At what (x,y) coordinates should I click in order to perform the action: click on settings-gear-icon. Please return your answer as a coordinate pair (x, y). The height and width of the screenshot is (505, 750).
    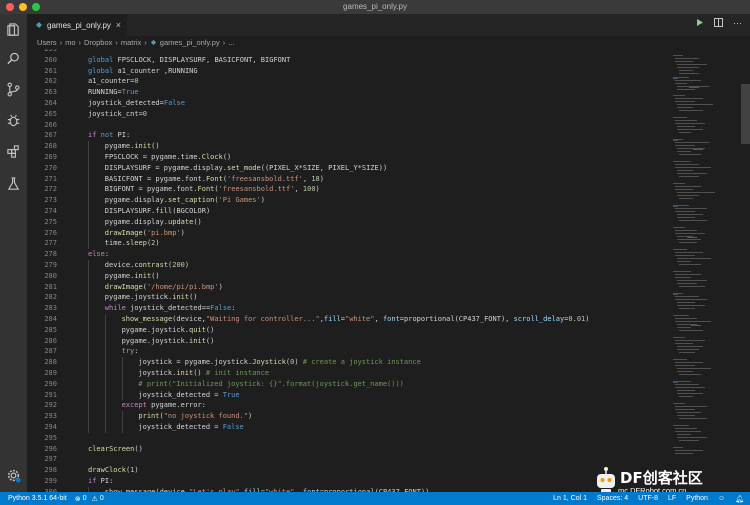
    Looking at the image, I should click on (13, 475).